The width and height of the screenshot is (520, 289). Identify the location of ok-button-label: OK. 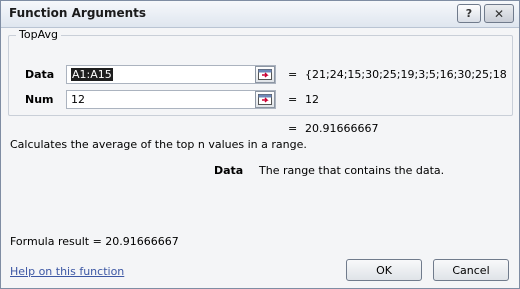
(384, 270).